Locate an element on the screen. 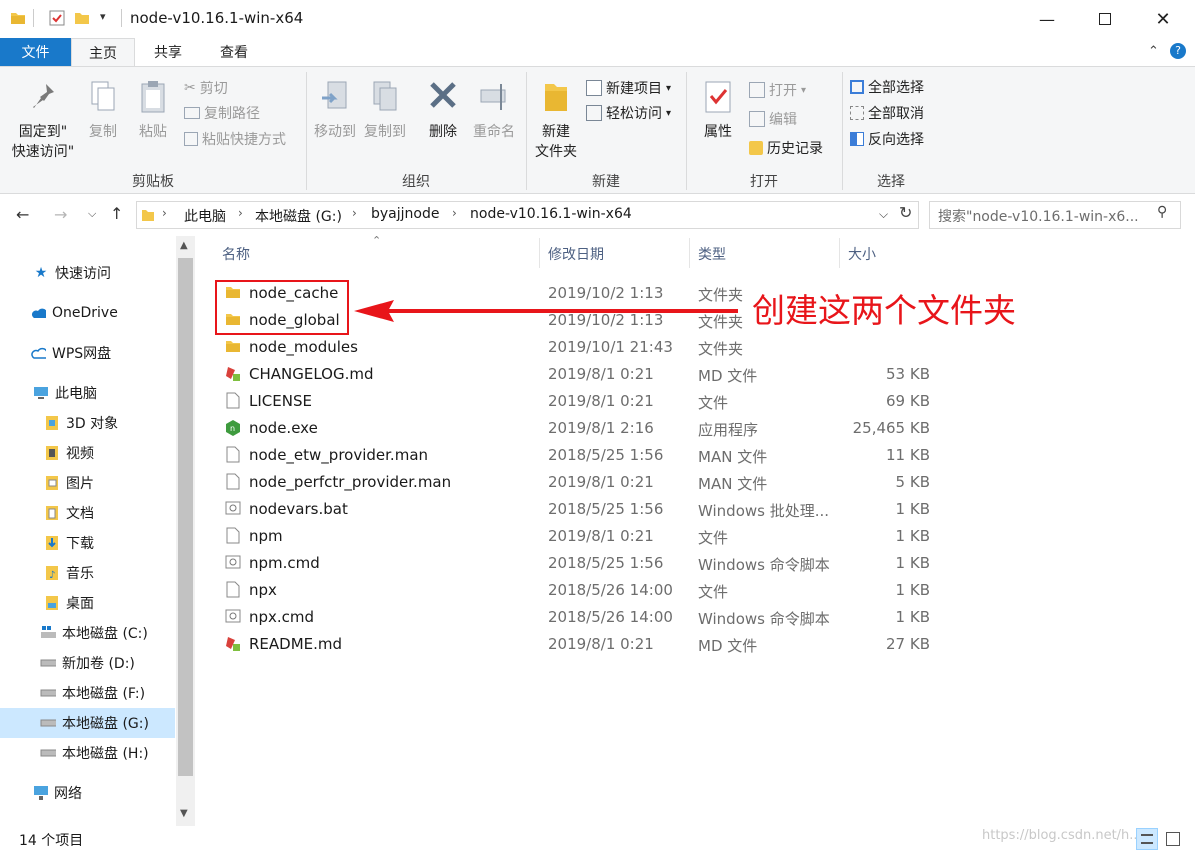 The height and width of the screenshot is (854, 1195). nav-drive-g: 本地磁盘 (G:) is located at coordinates (87, 723).